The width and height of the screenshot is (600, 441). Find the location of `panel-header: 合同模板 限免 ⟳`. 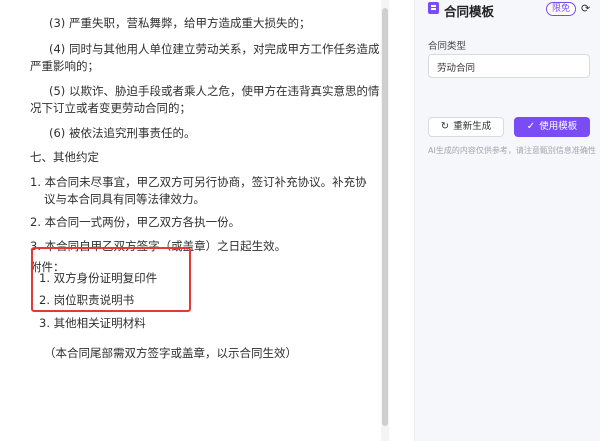

panel-header: 合同模板 限免 ⟳ is located at coordinates (507, 11).